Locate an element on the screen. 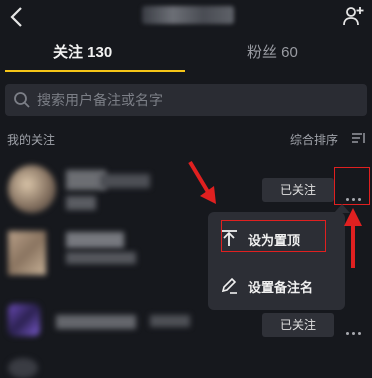  annotation-arrow-diagonal is located at coordinates (202, 182).